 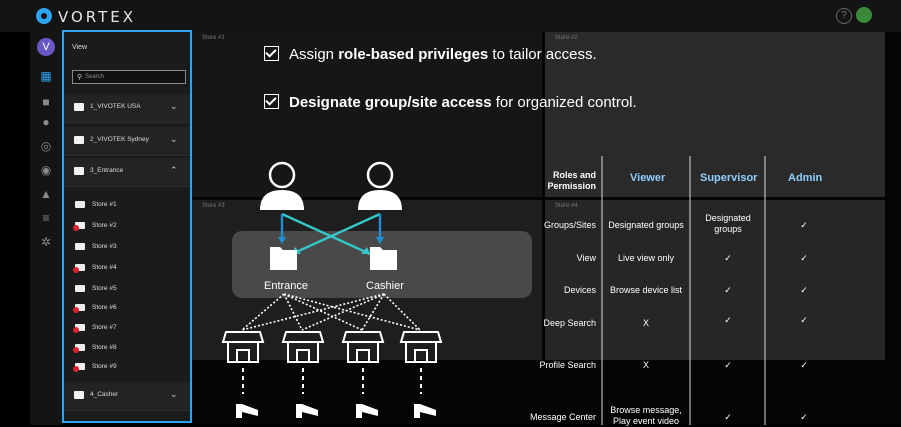 I want to click on camera-label: Store #1, so click(x=104, y=204).